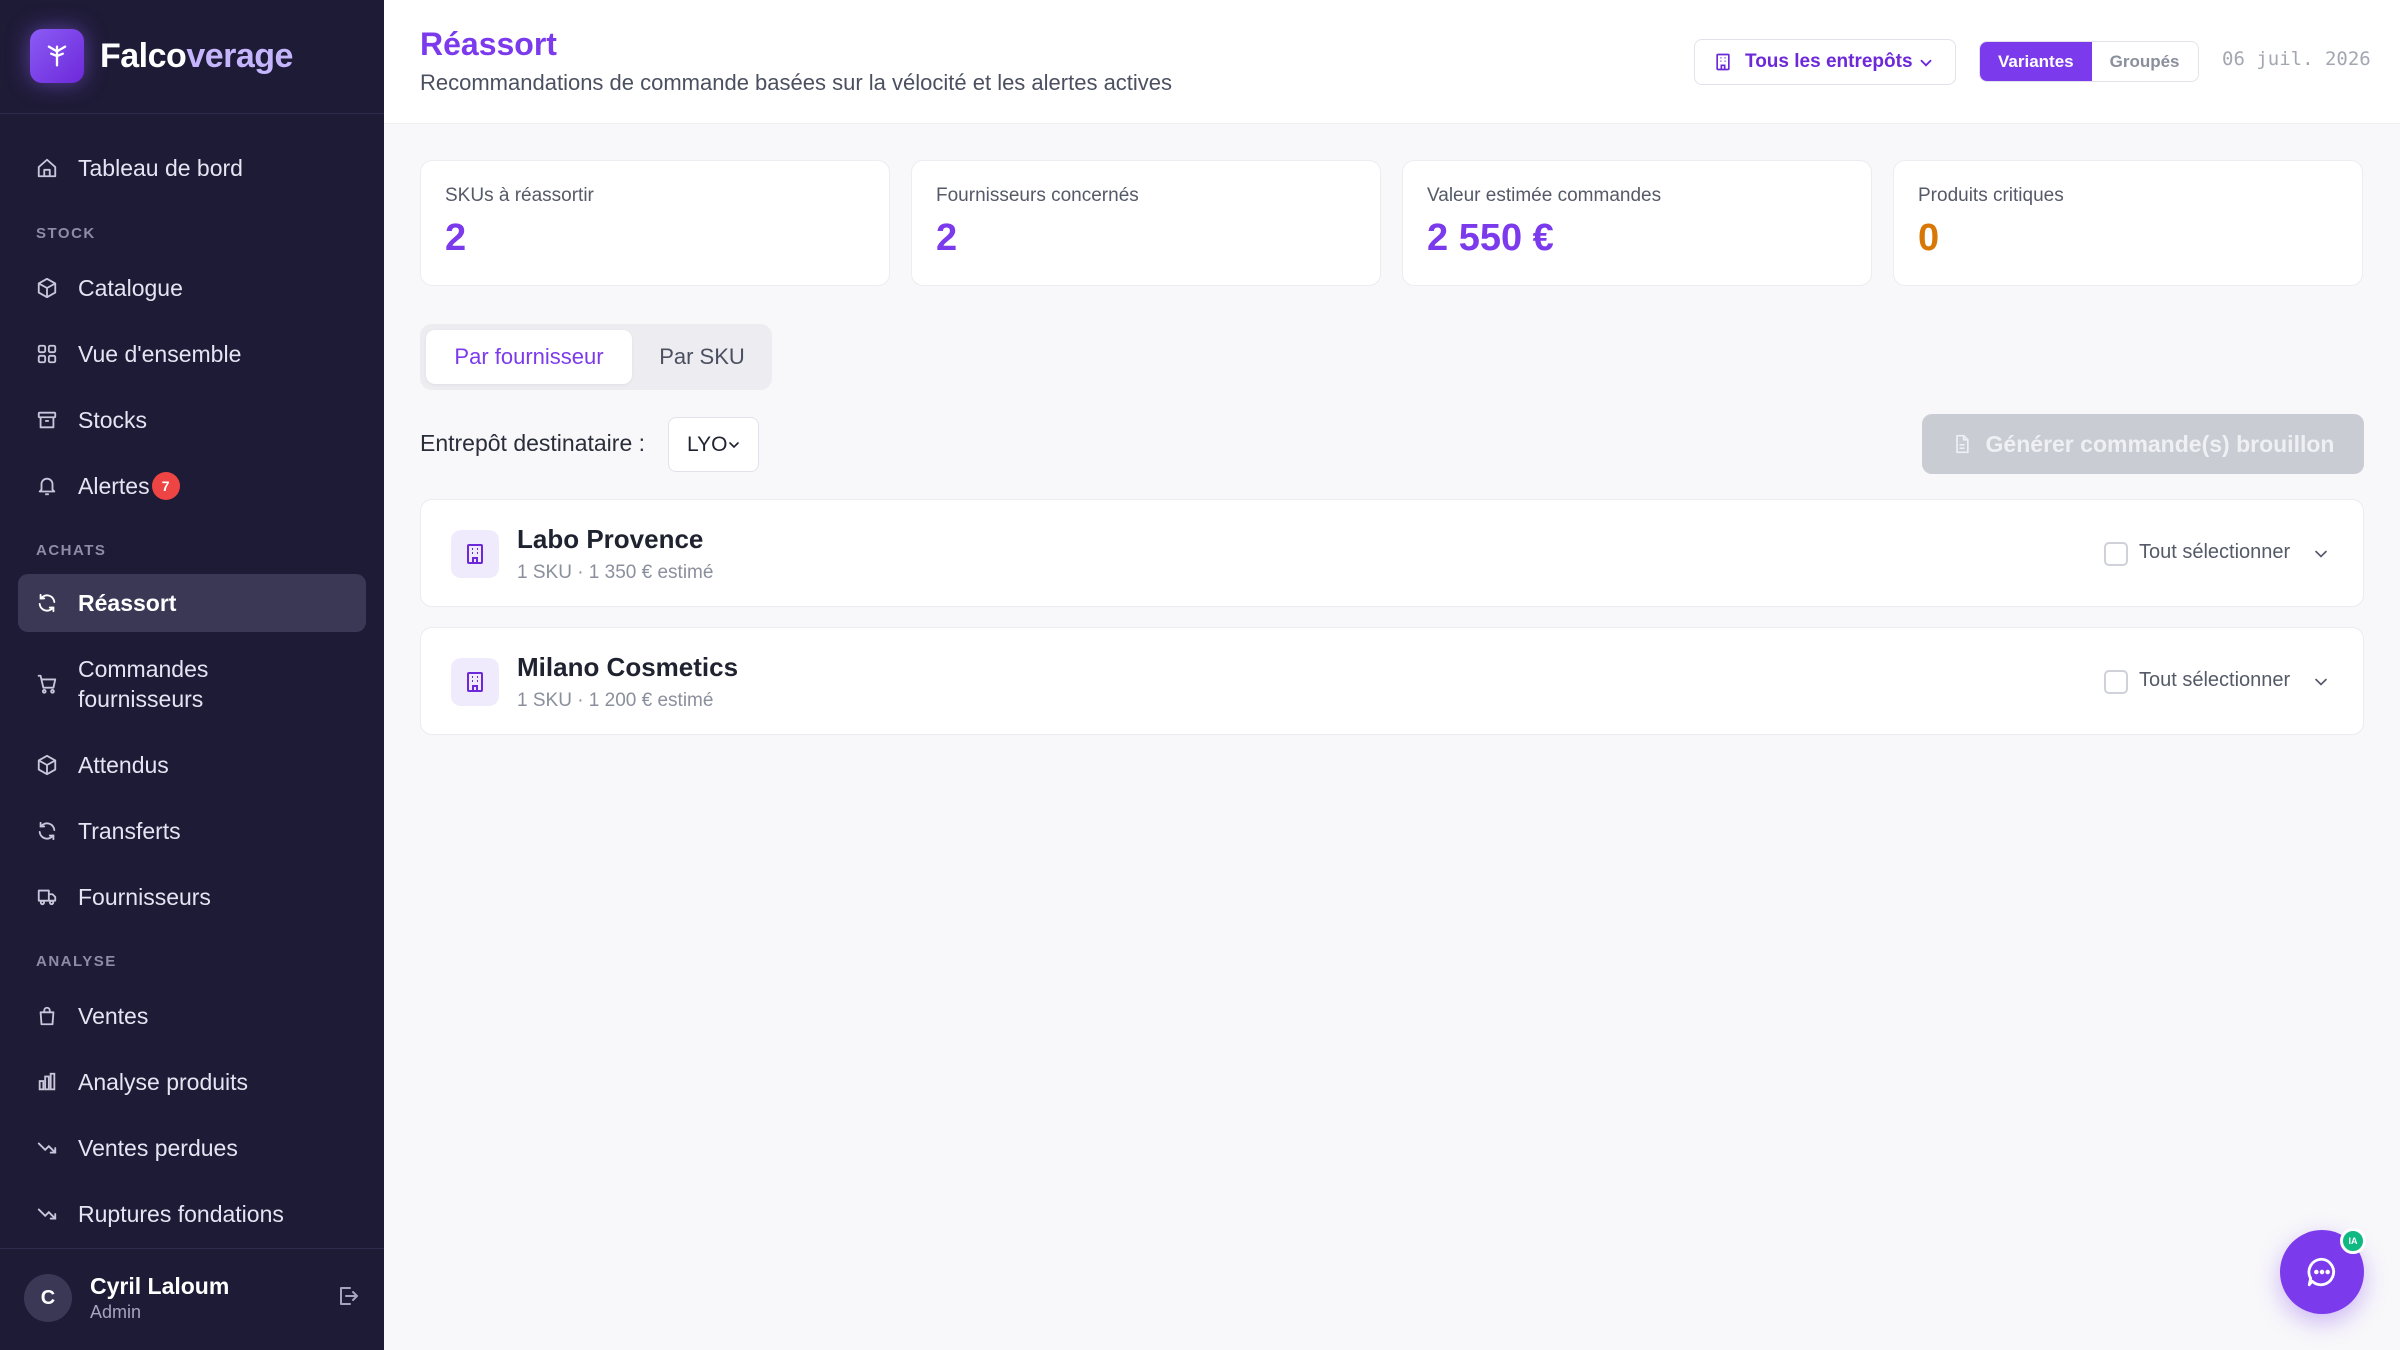 Image resolution: width=2400 pixels, height=1350 pixels. I want to click on current-date: 06 juil. 2026, so click(2296, 59).